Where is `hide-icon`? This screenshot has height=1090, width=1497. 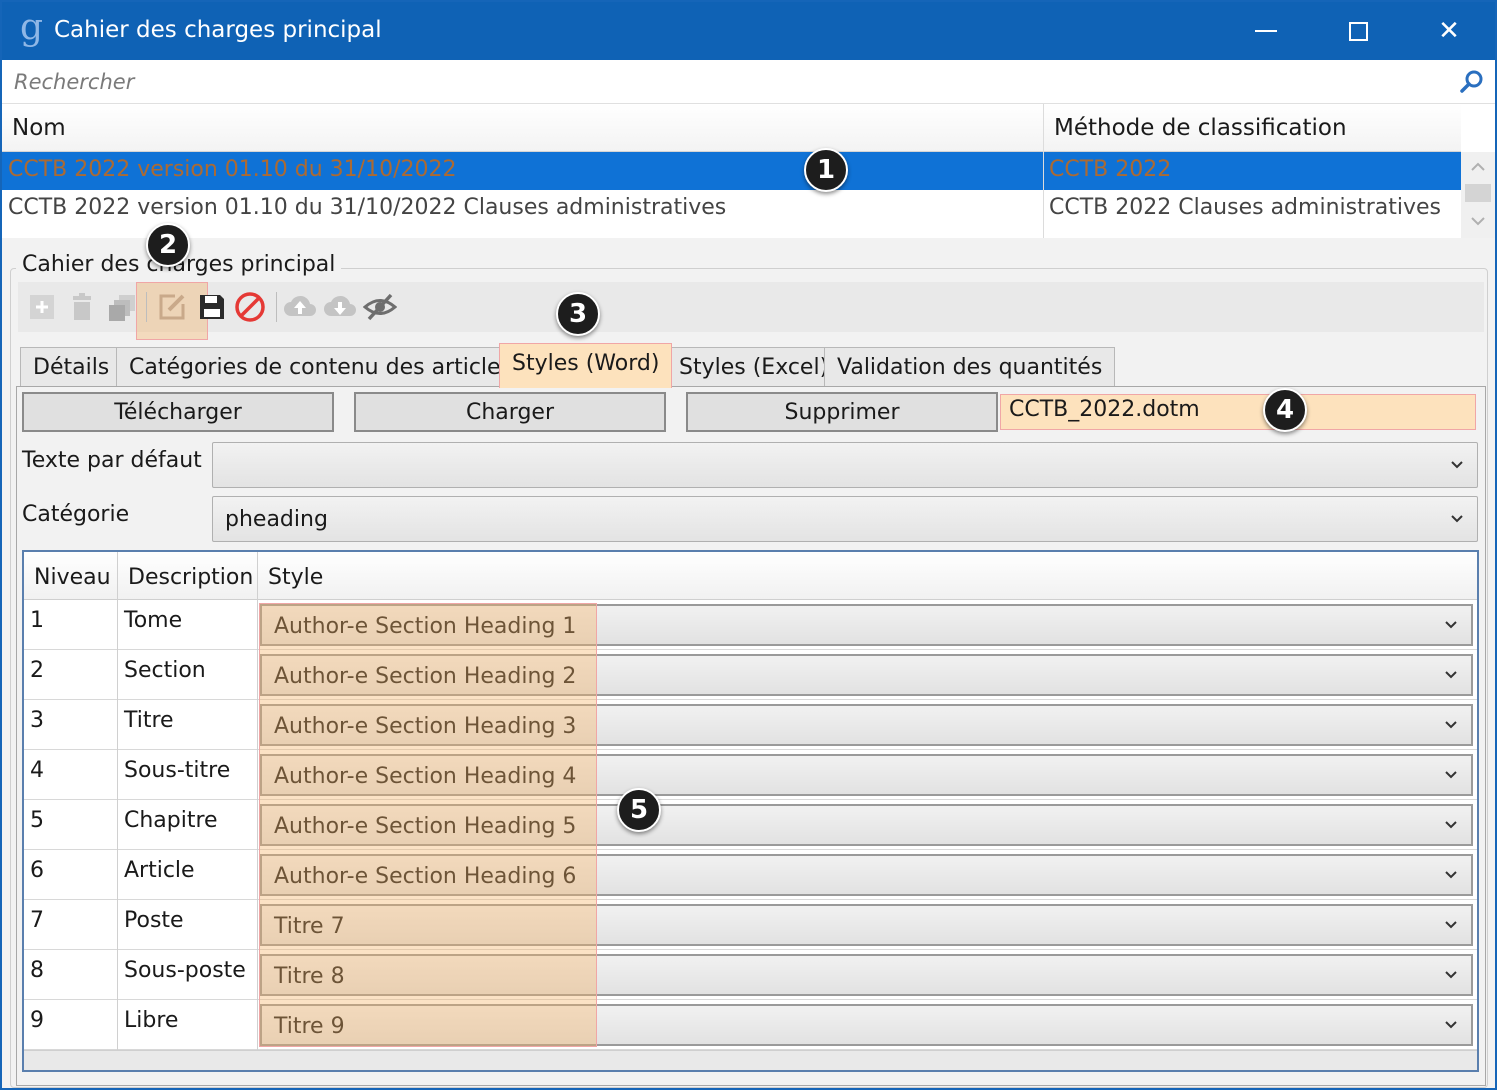 hide-icon is located at coordinates (380, 307).